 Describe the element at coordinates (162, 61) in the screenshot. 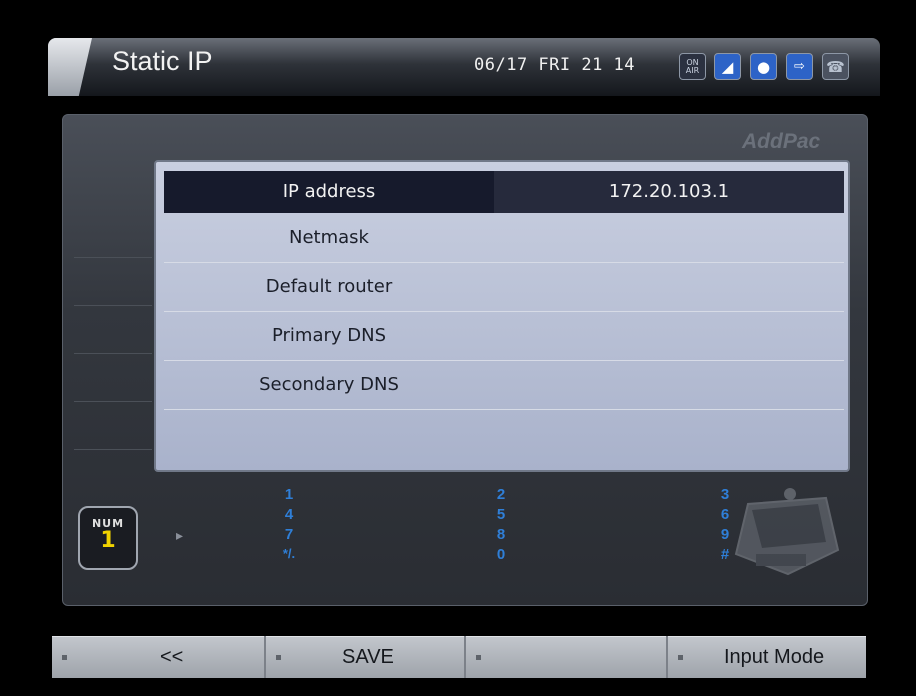

I see `page-title: Static IP` at that location.